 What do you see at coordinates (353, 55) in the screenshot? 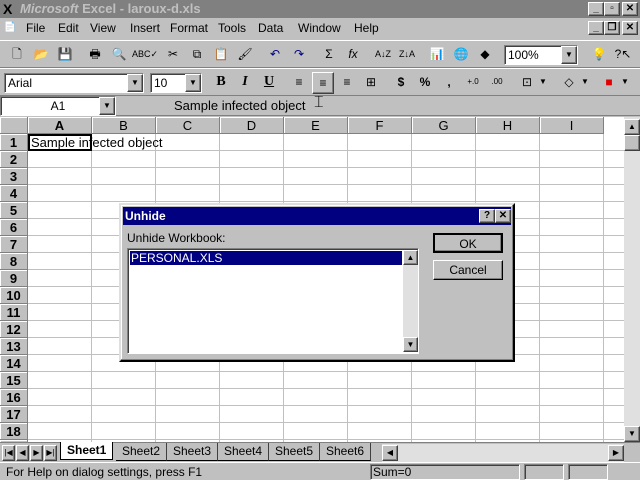
I see `function-wizard-icon: fx` at bounding box center [353, 55].